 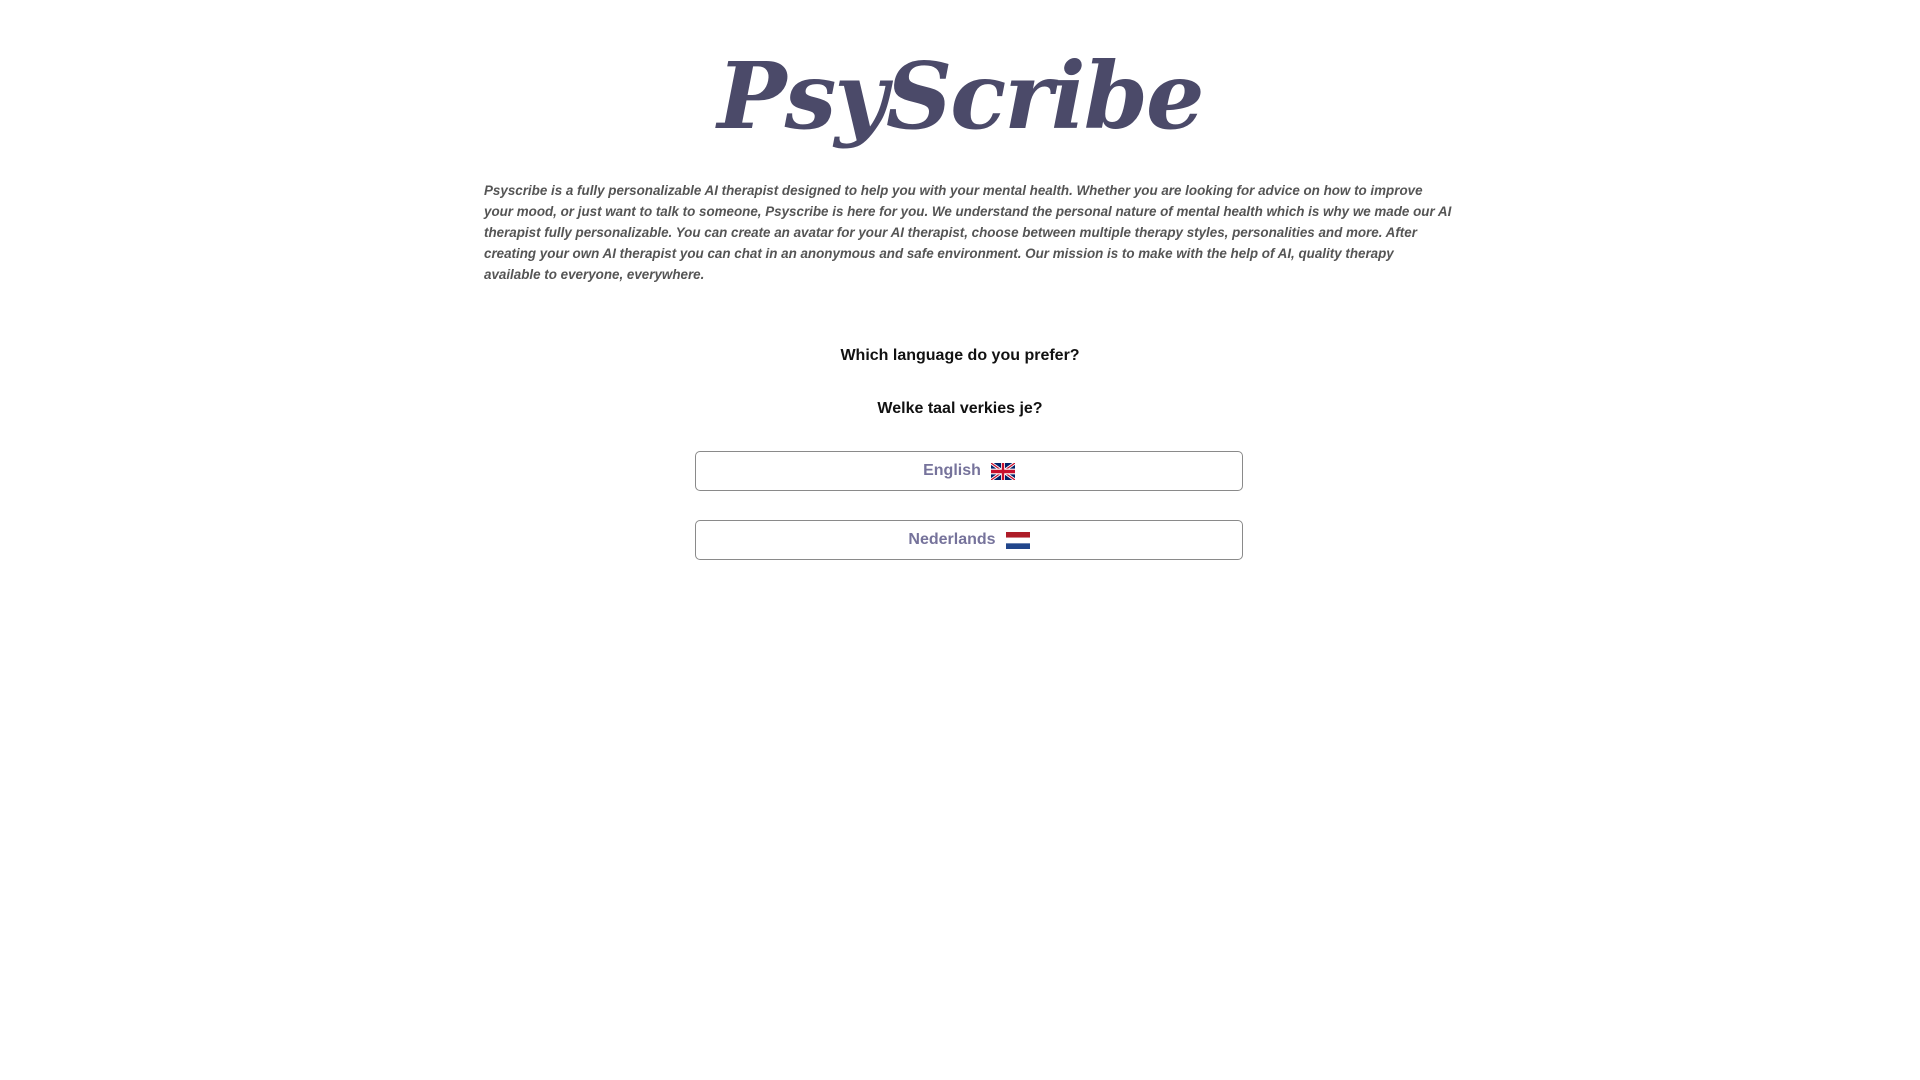 What do you see at coordinates (1017, 540) in the screenshot?
I see `netherlands-flag-icon` at bounding box center [1017, 540].